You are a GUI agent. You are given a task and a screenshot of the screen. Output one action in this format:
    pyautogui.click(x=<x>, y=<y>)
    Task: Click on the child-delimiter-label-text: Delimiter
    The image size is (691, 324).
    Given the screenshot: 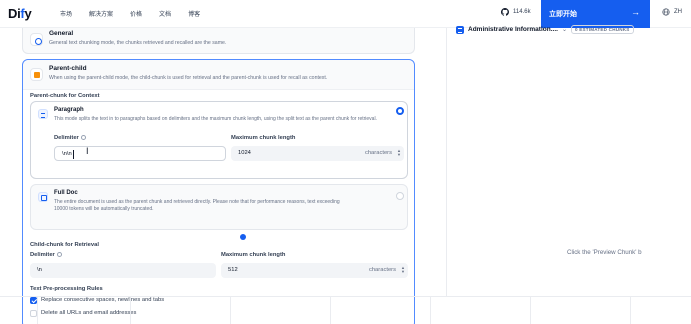 What is the action you would take?
    pyautogui.click(x=42, y=255)
    